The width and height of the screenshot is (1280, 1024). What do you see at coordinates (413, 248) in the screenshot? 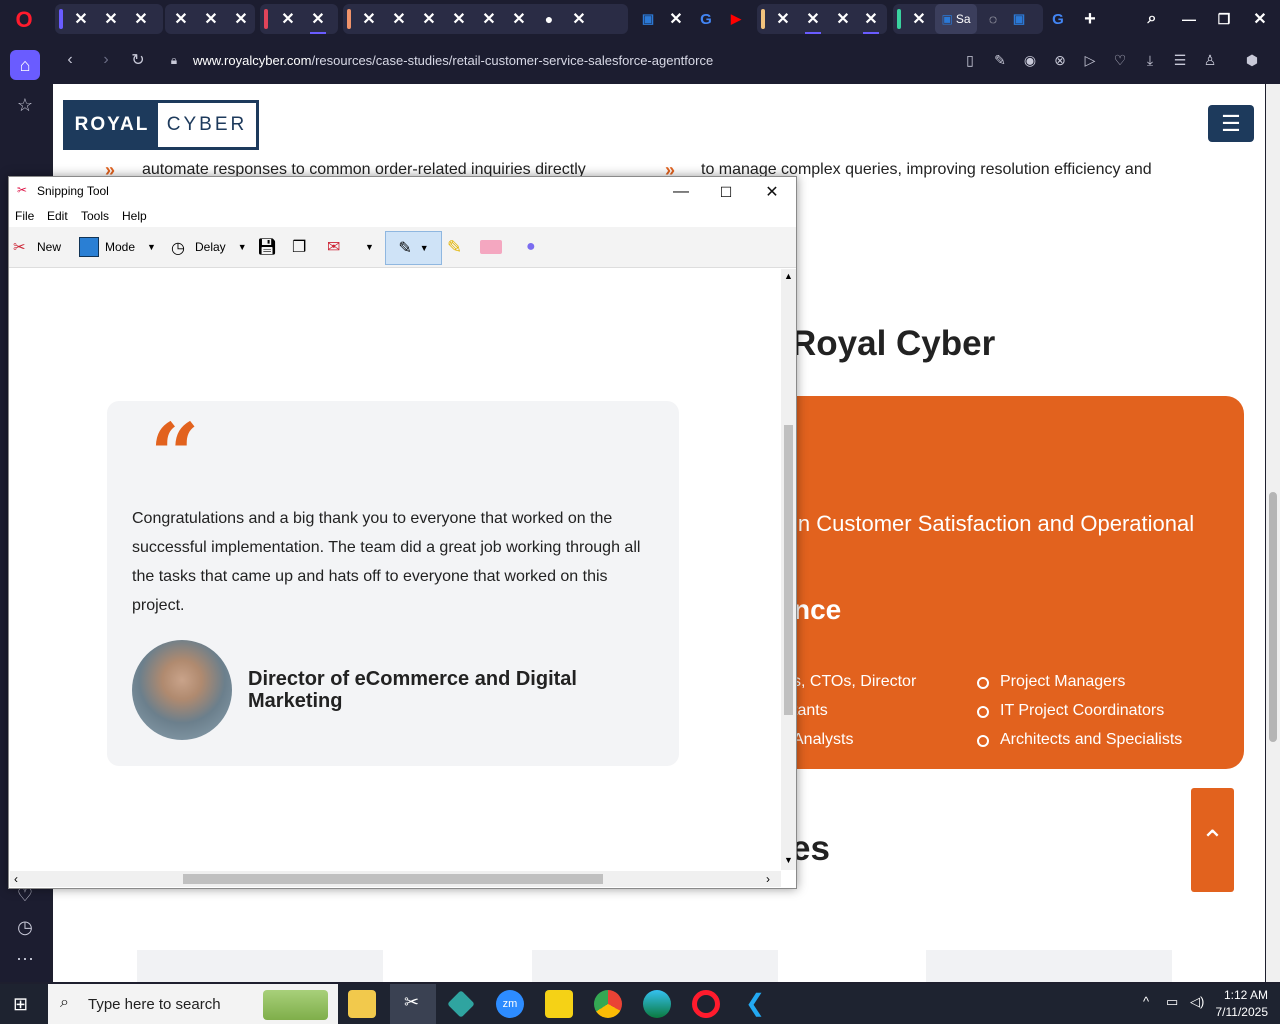
I see `pen-button: ✎ ▼` at bounding box center [413, 248].